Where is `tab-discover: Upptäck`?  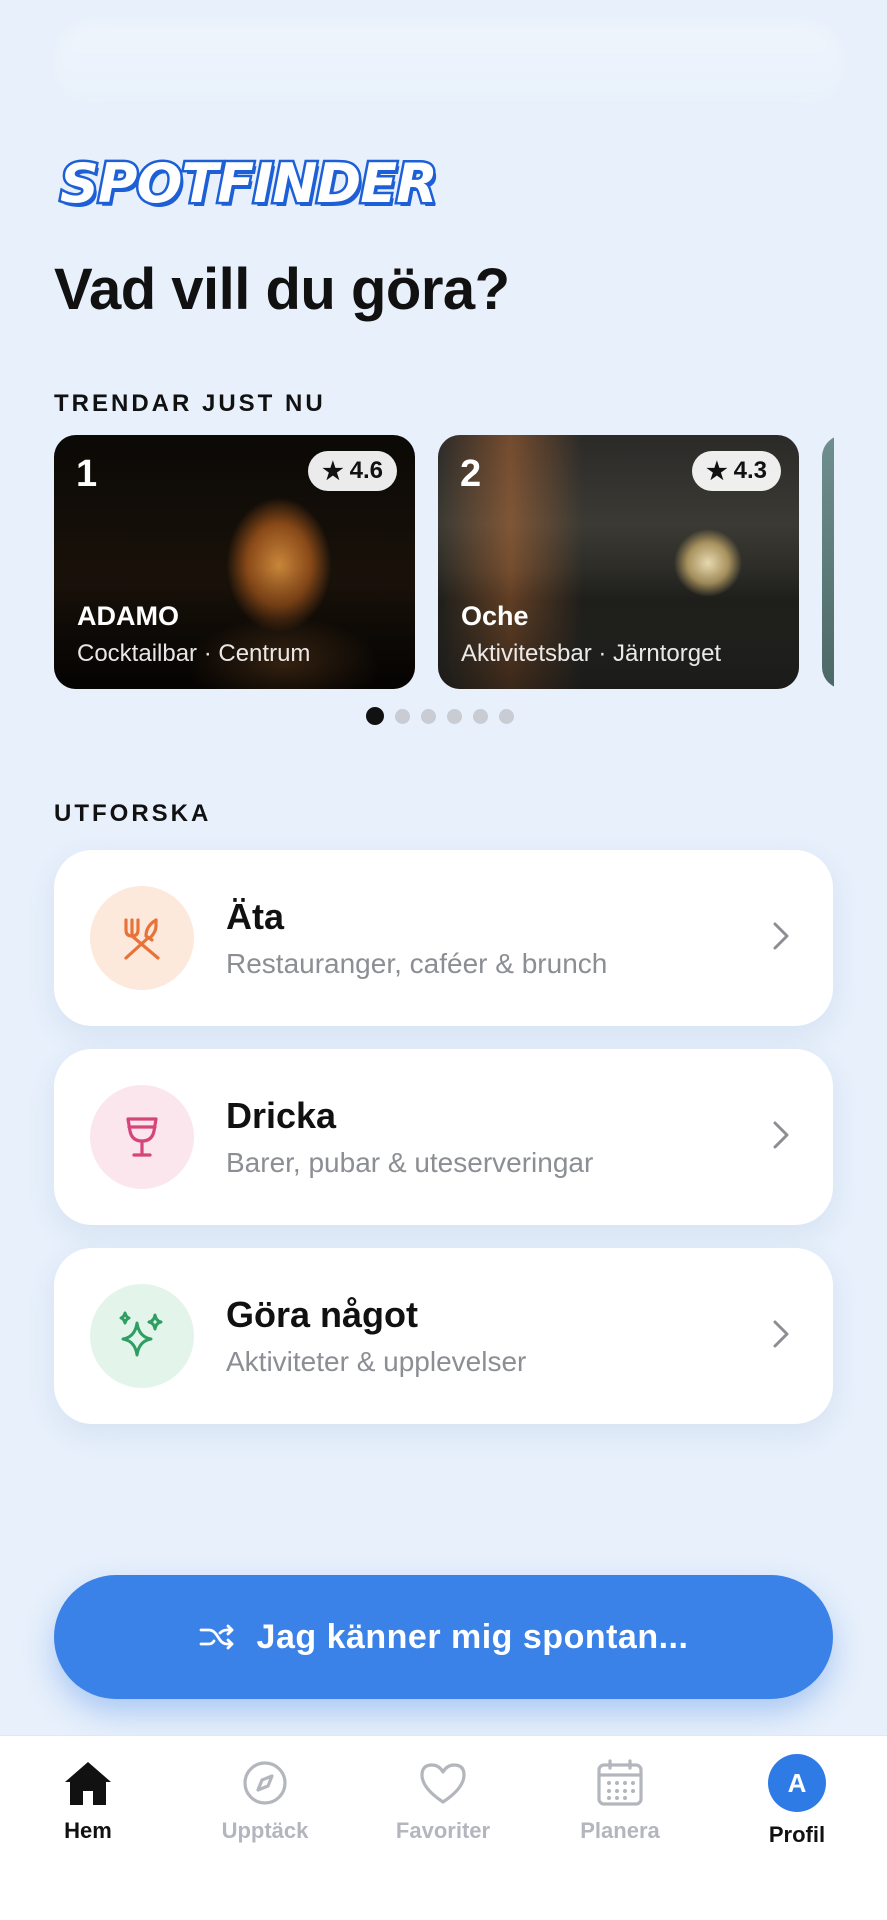 tab-discover: Upptäck is located at coordinates (265, 1806).